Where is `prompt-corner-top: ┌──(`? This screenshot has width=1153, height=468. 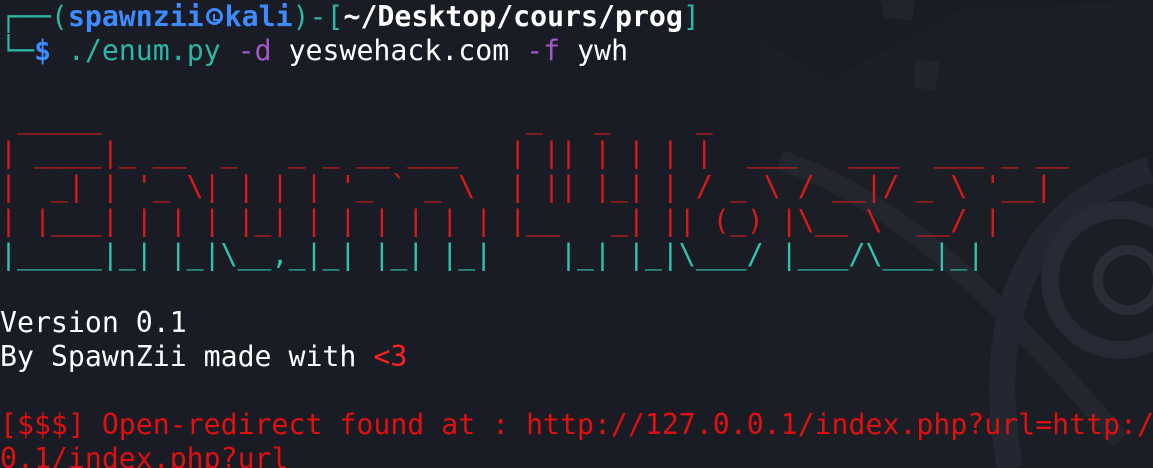
prompt-corner-top: ┌──( is located at coordinates (34, 16).